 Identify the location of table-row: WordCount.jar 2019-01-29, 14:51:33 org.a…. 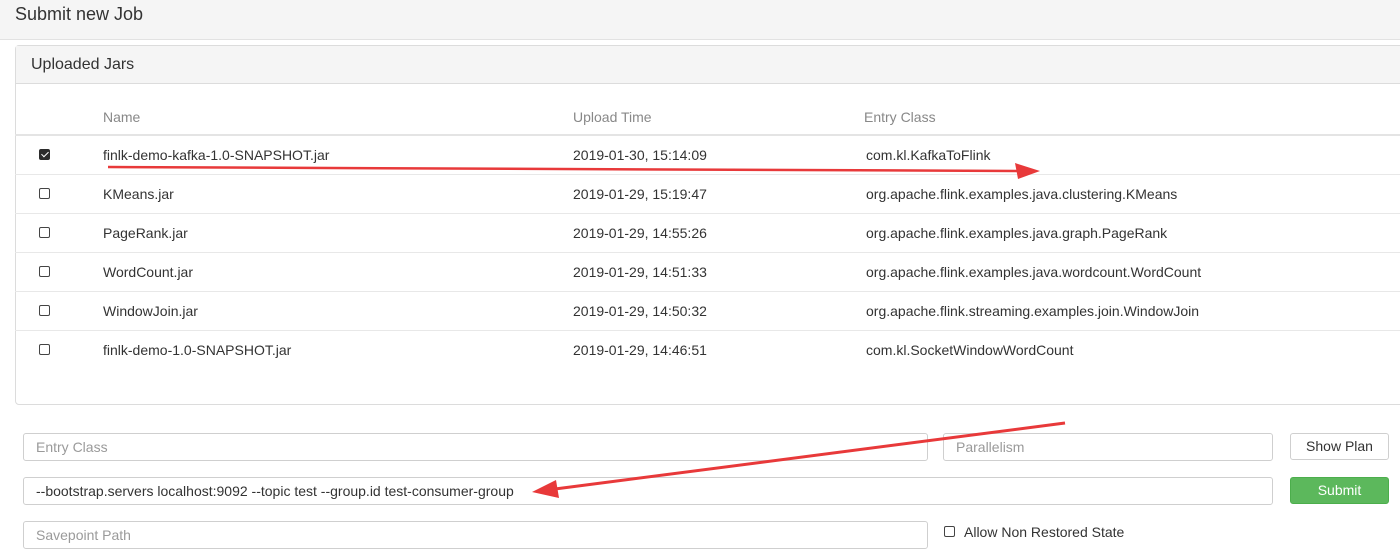
(707, 272).